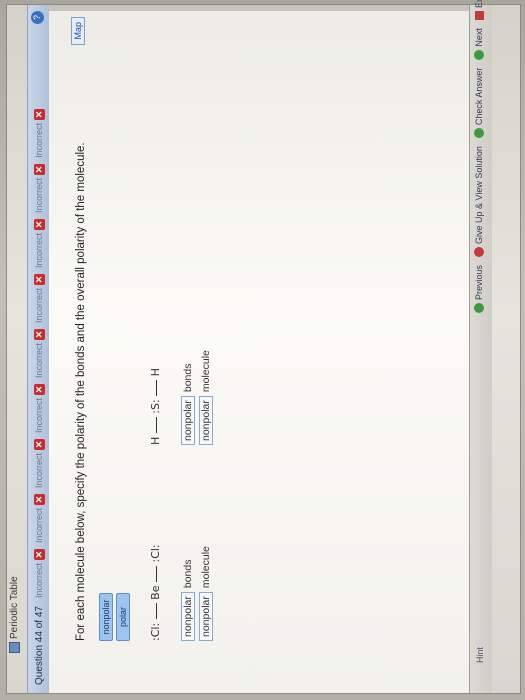 Image resolution: width=525 pixels, height=700 pixels. I want to click on periodic-table-label: Periodic Table, so click(15, 607).